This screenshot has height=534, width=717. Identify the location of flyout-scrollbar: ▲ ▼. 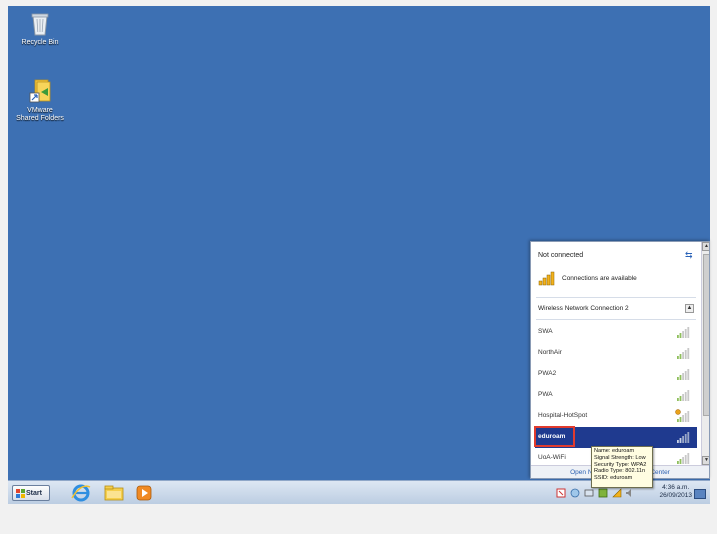
(705, 353).